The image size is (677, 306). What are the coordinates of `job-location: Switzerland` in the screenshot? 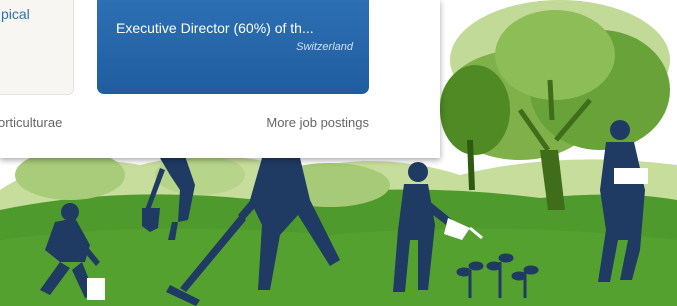 It's located at (324, 47).